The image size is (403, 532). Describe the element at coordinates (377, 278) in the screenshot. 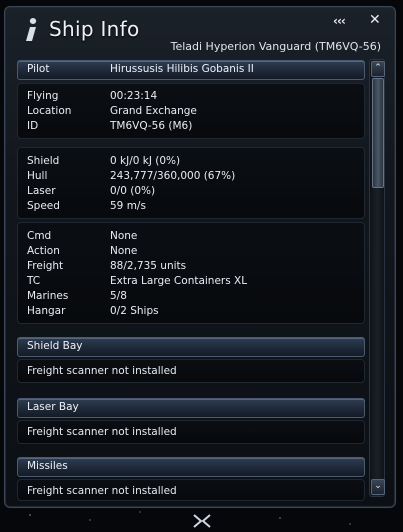

I see `scrollbar: ⌃ ⌄` at that location.